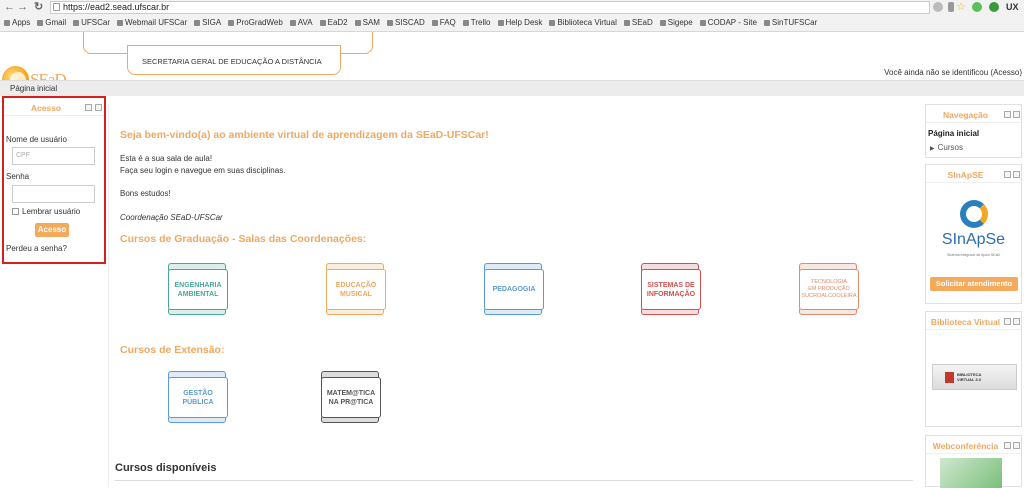 Image resolution: width=1024 pixels, height=488 pixels. I want to click on extension2-icon, so click(994, 7).